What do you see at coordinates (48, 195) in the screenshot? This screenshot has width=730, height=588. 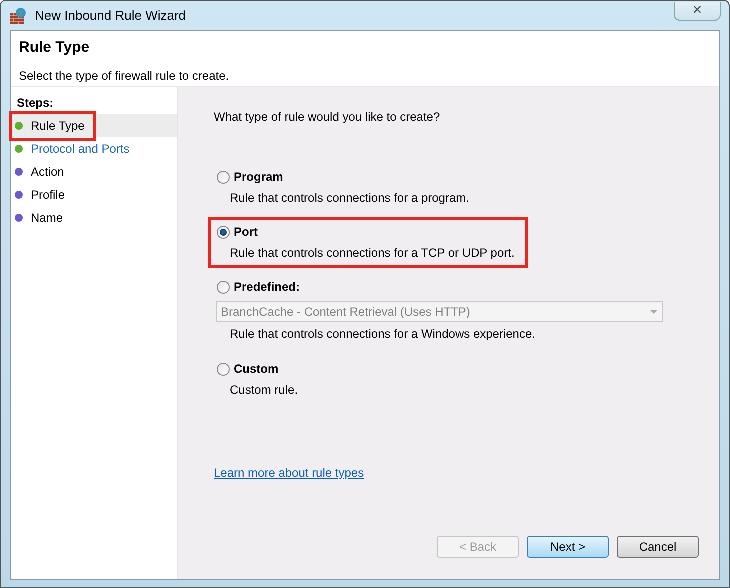 I see `step-label: Profile` at bounding box center [48, 195].